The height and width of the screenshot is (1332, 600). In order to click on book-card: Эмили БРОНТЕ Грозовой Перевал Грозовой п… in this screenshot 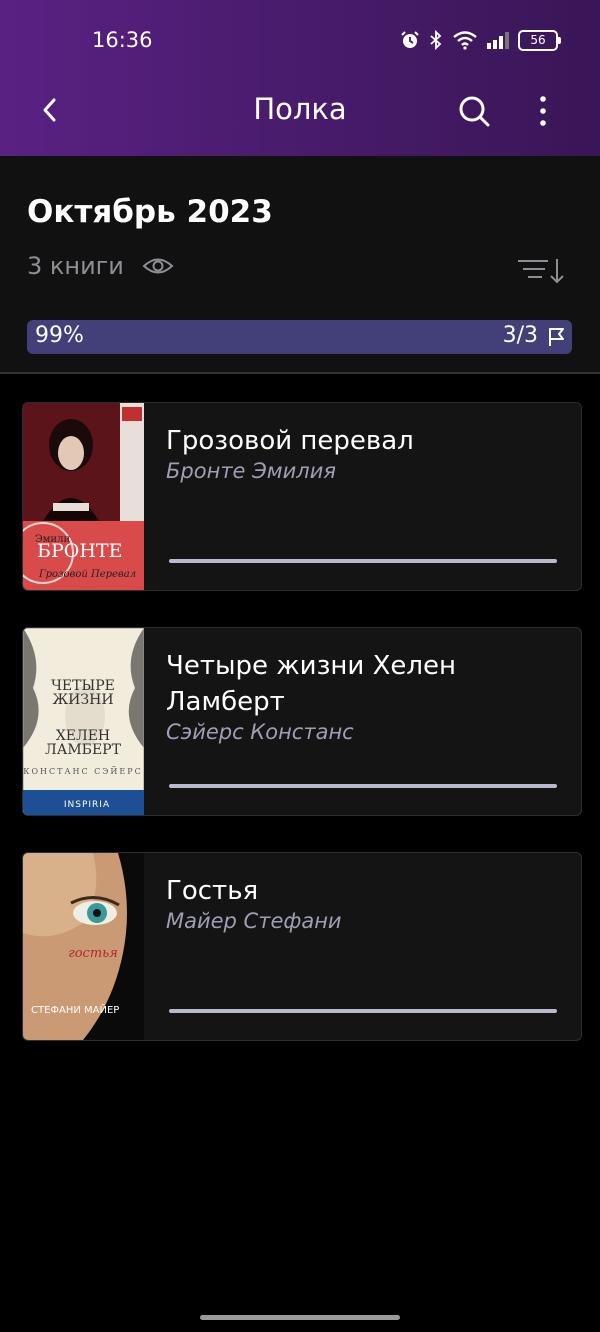, I will do `click(302, 496)`.